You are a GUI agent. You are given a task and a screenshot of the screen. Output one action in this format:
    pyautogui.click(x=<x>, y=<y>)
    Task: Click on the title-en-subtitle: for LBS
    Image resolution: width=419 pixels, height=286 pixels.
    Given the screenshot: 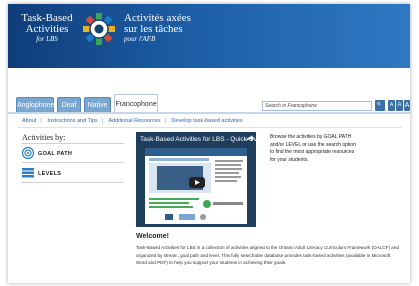 What is the action you would take?
    pyautogui.click(x=47, y=39)
    